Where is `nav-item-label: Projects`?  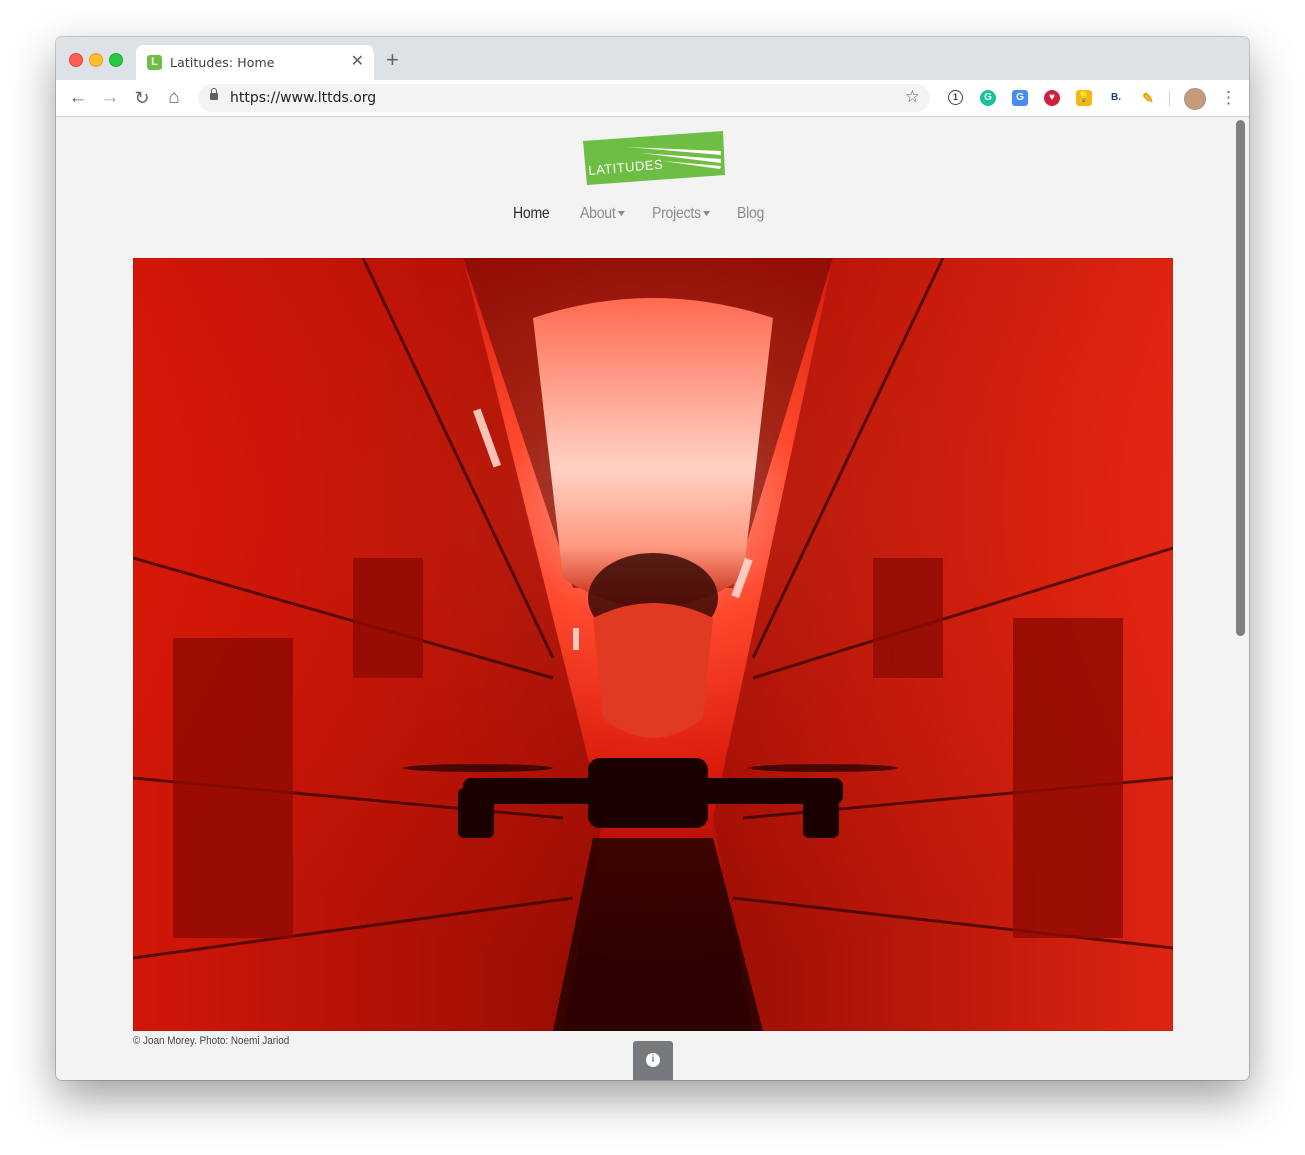 nav-item-label: Projects is located at coordinates (676, 213).